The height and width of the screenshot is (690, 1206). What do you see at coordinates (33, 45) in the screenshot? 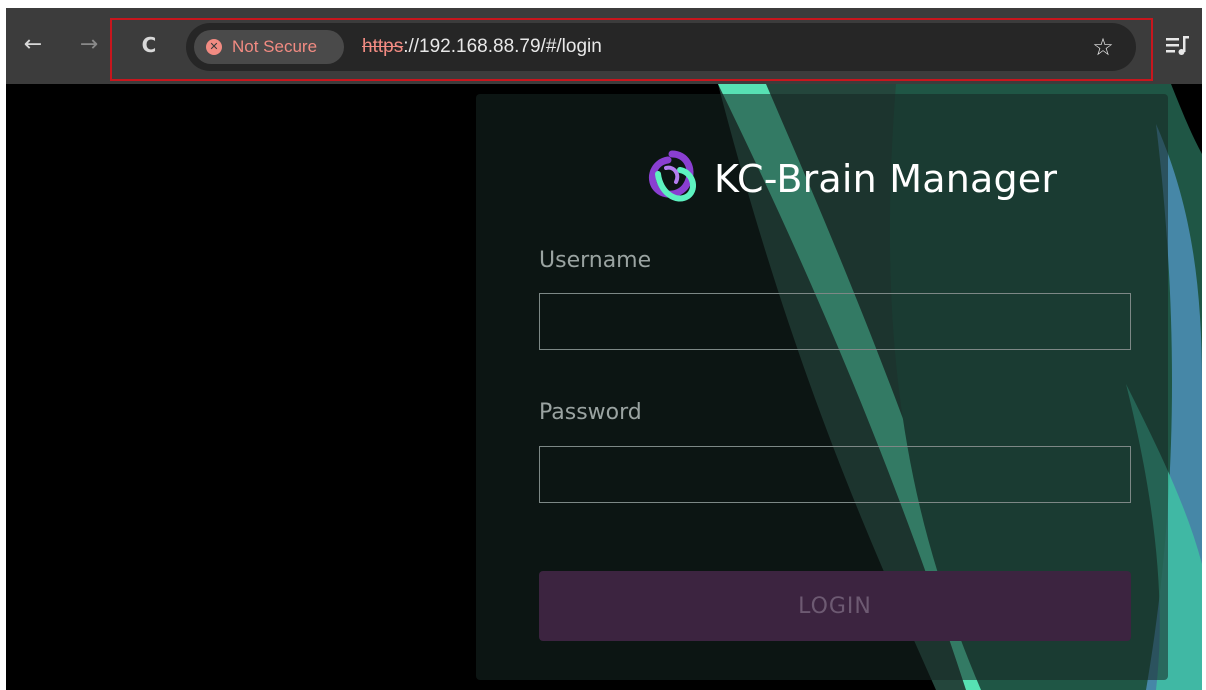
I see `back-arrow-icon: ←` at bounding box center [33, 45].